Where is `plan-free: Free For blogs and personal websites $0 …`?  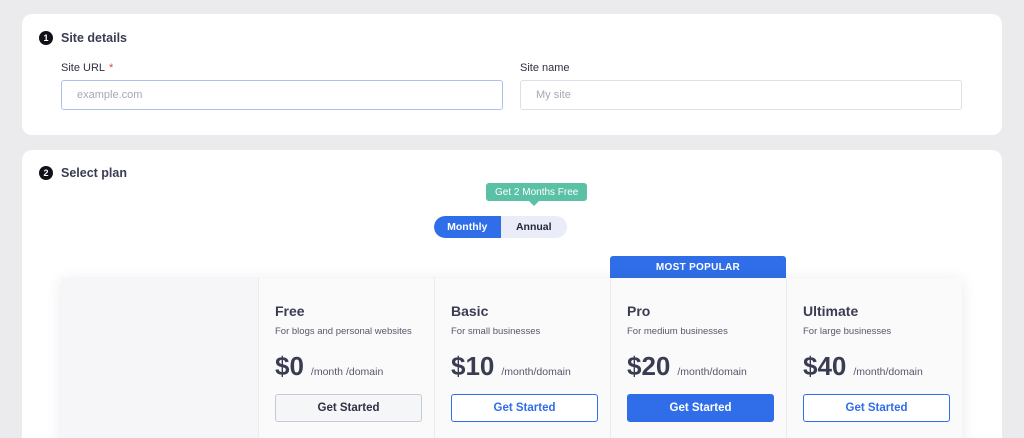
plan-free: Free For blogs and personal websites $0 … is located at coordinates (347, 358).